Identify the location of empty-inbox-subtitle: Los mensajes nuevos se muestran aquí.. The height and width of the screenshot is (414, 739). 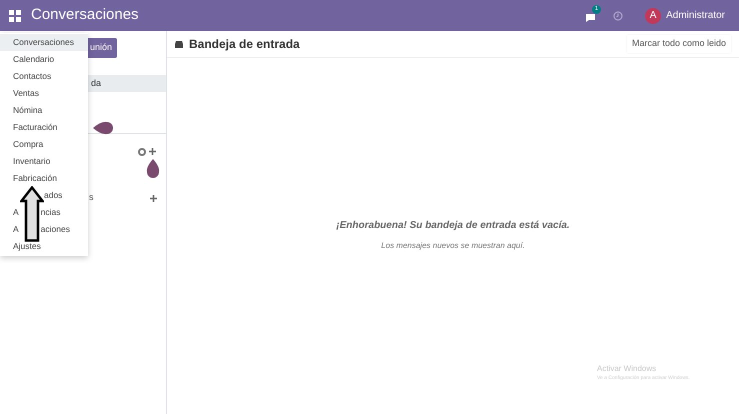
(453, 246).